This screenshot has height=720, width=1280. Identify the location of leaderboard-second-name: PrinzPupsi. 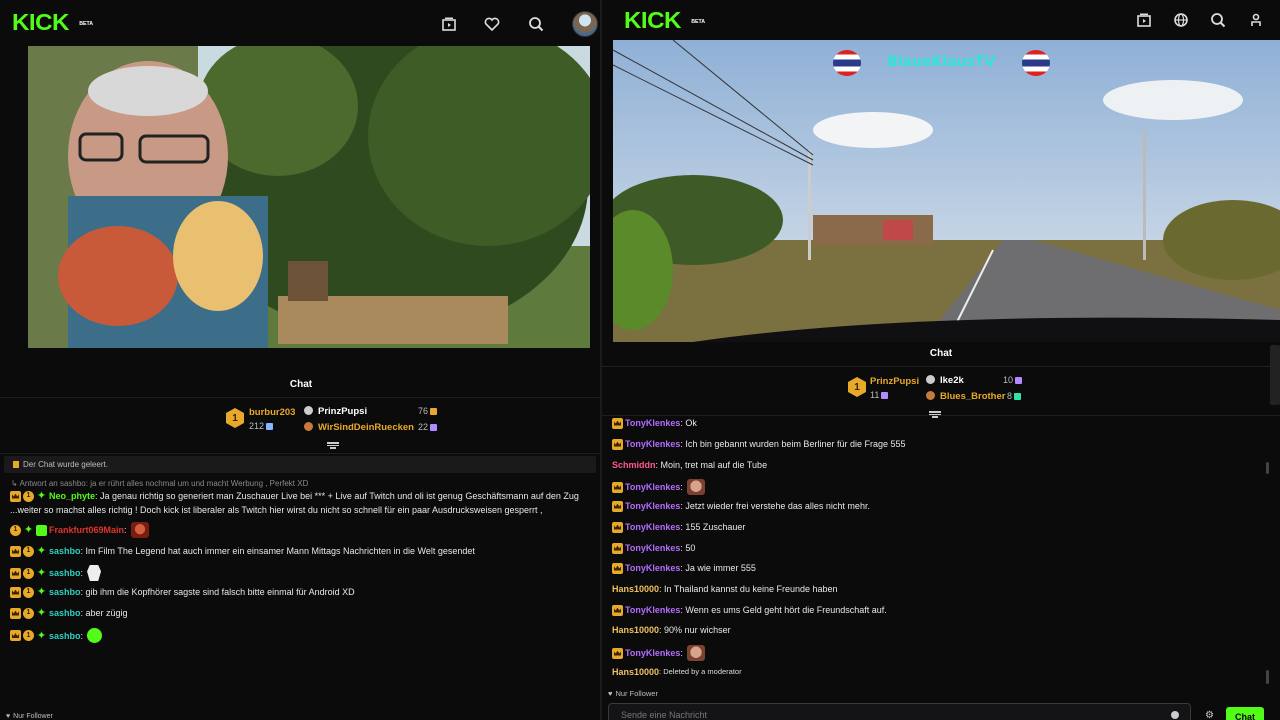
(342, 411).